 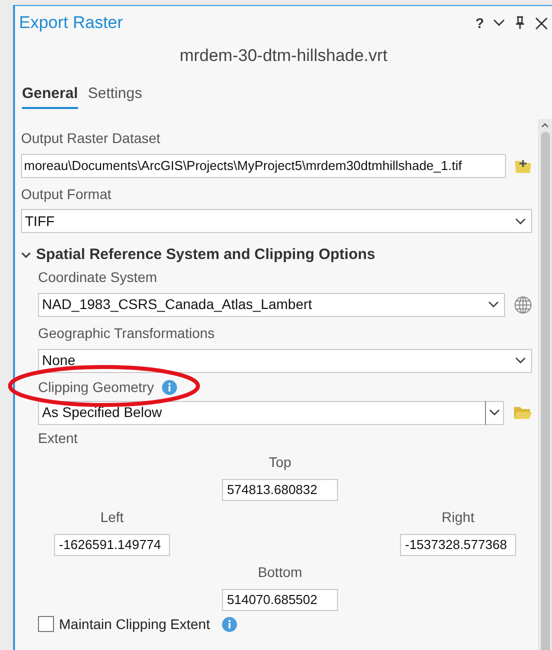 What do you see at coordinates (479, 23) in the screenshot?
I see `help-button: ?` at bounding box center [479, 23].